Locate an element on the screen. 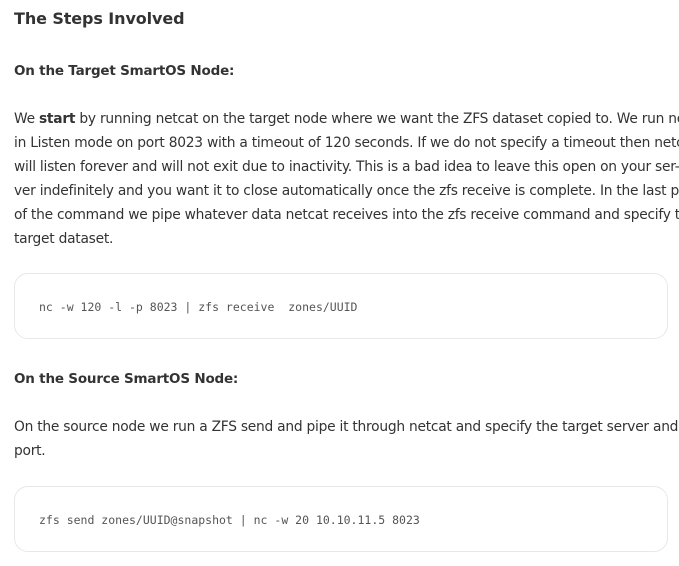  source-node-heading: On the Source SmartOS Node: is located at coordinates (126, 379).